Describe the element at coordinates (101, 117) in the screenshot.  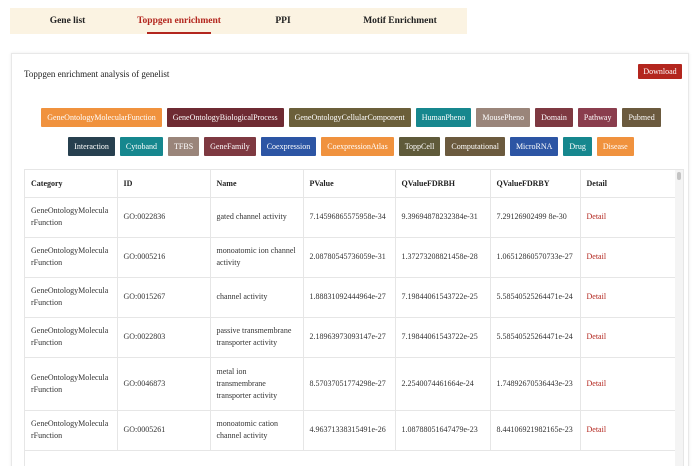
I see `tag-gene-ontology-molecular-function: GeneOntologyMolecularFunction` at that location.